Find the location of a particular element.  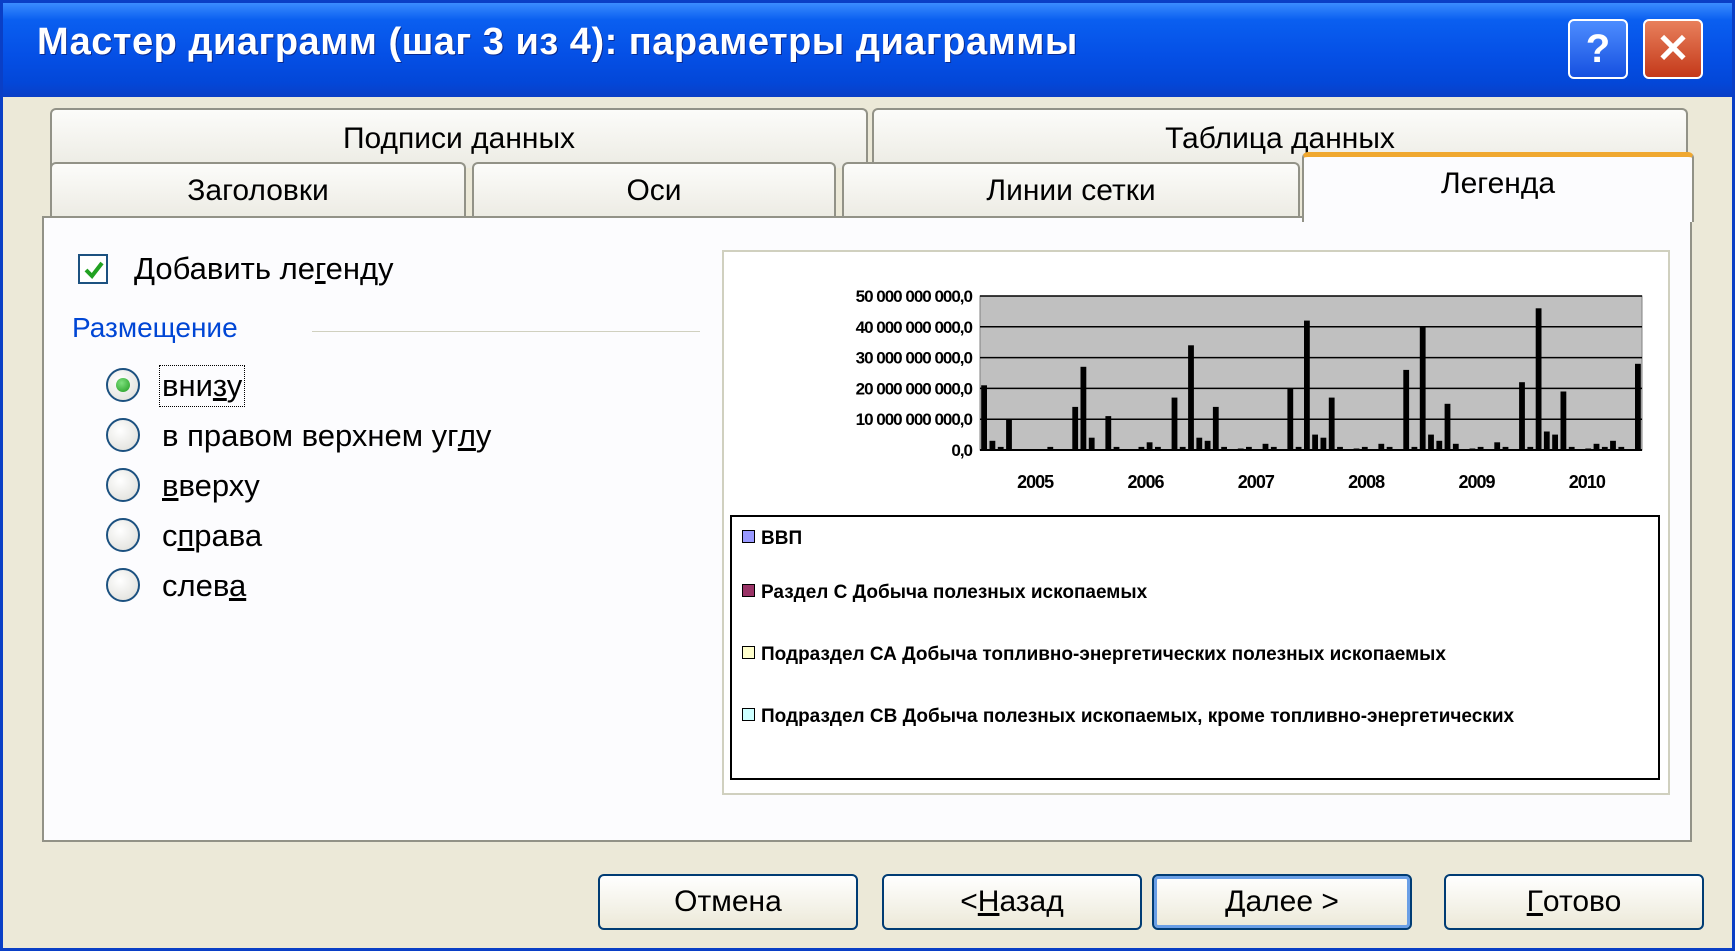

placement-left-radio is located at coordinates (123, 585).